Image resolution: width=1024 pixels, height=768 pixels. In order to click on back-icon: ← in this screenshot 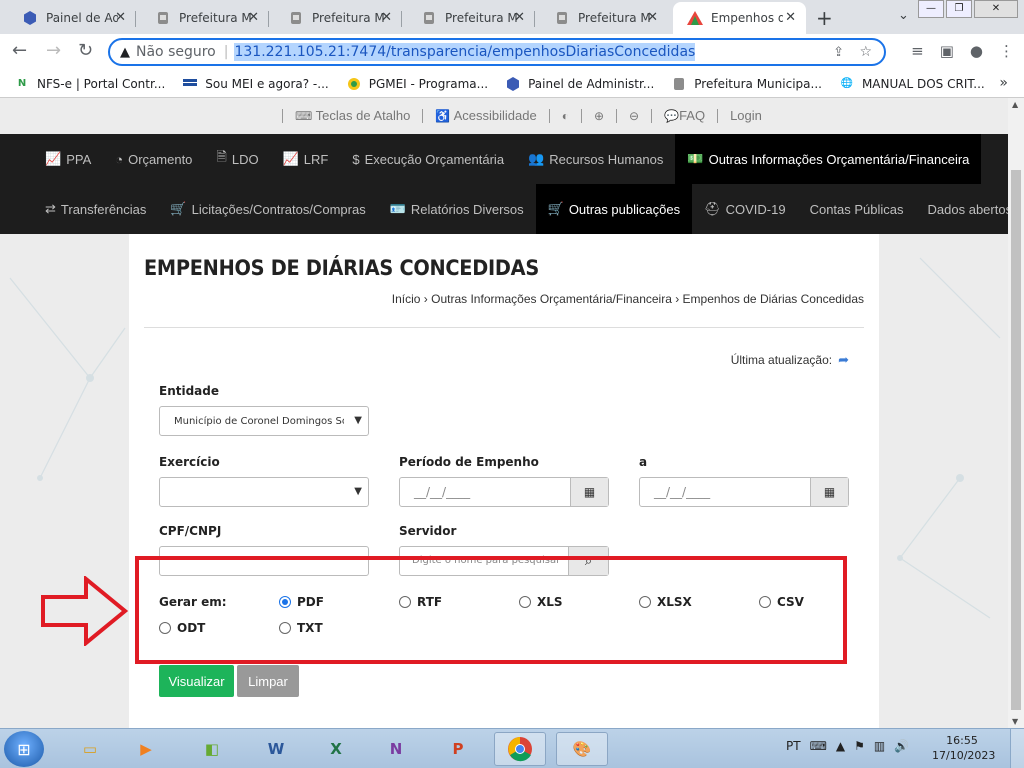, I will do `click(19, 50)`.